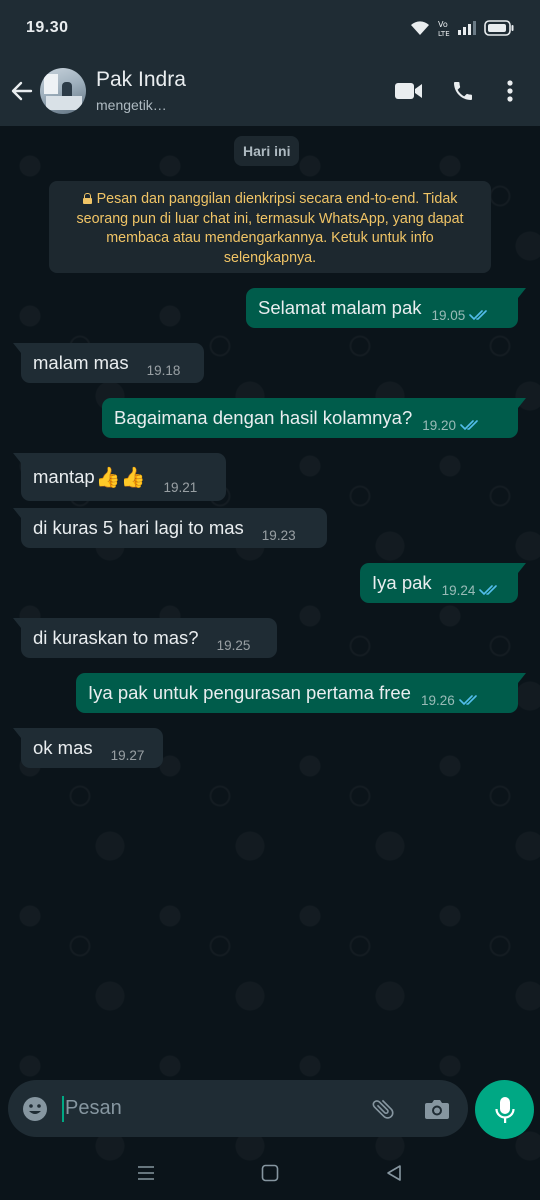 The height and width of the screenshot is (1200, 540). I want to click on date-chip: Hari ini, so click(267, 151).